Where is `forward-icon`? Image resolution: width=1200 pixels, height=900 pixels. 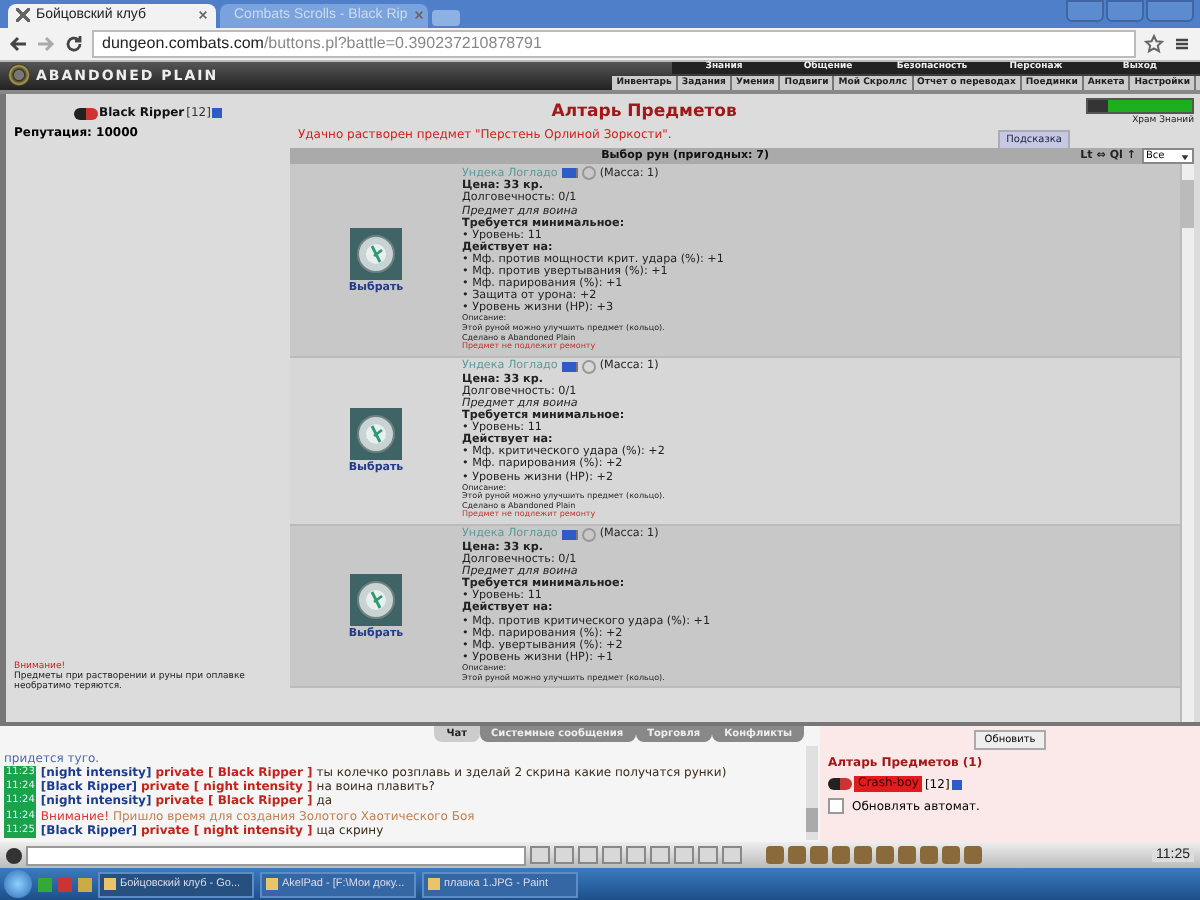 forward-icon is located at coordinates (46, 43).